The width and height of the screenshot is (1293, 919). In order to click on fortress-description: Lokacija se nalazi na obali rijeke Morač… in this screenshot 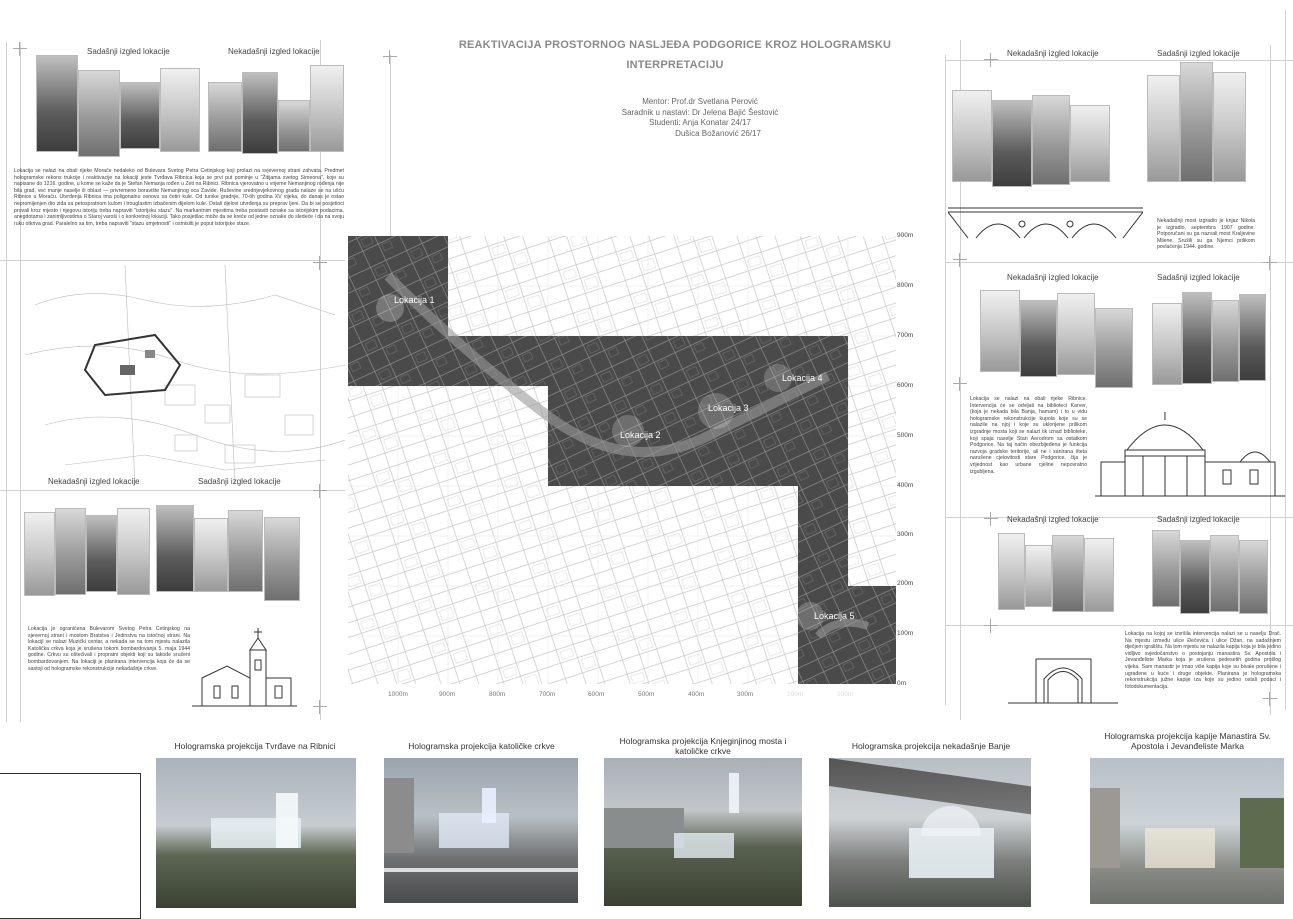, I will do `click(179, 197)`.